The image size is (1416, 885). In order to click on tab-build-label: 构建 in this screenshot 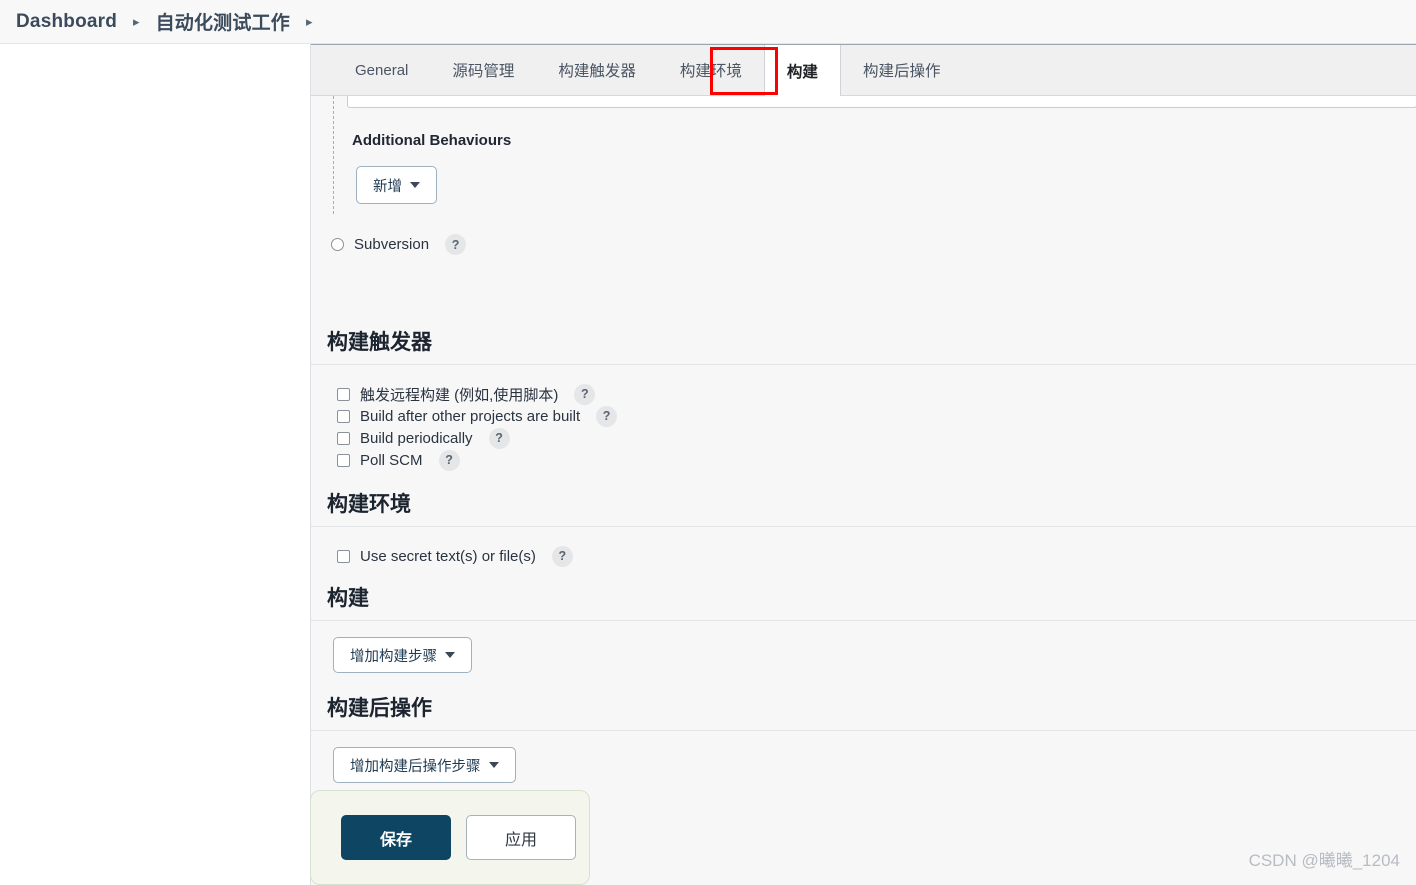, I will do `click(802, 72)`.